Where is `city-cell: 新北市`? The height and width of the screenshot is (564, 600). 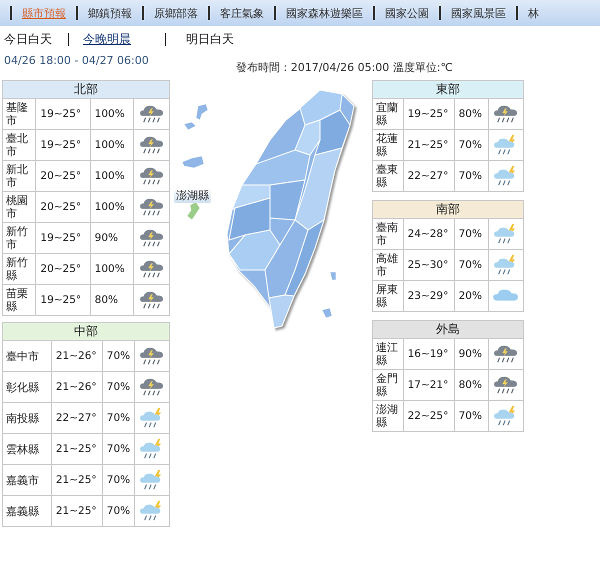 city-cell: 新北市 is located at coordinates (19, 176).